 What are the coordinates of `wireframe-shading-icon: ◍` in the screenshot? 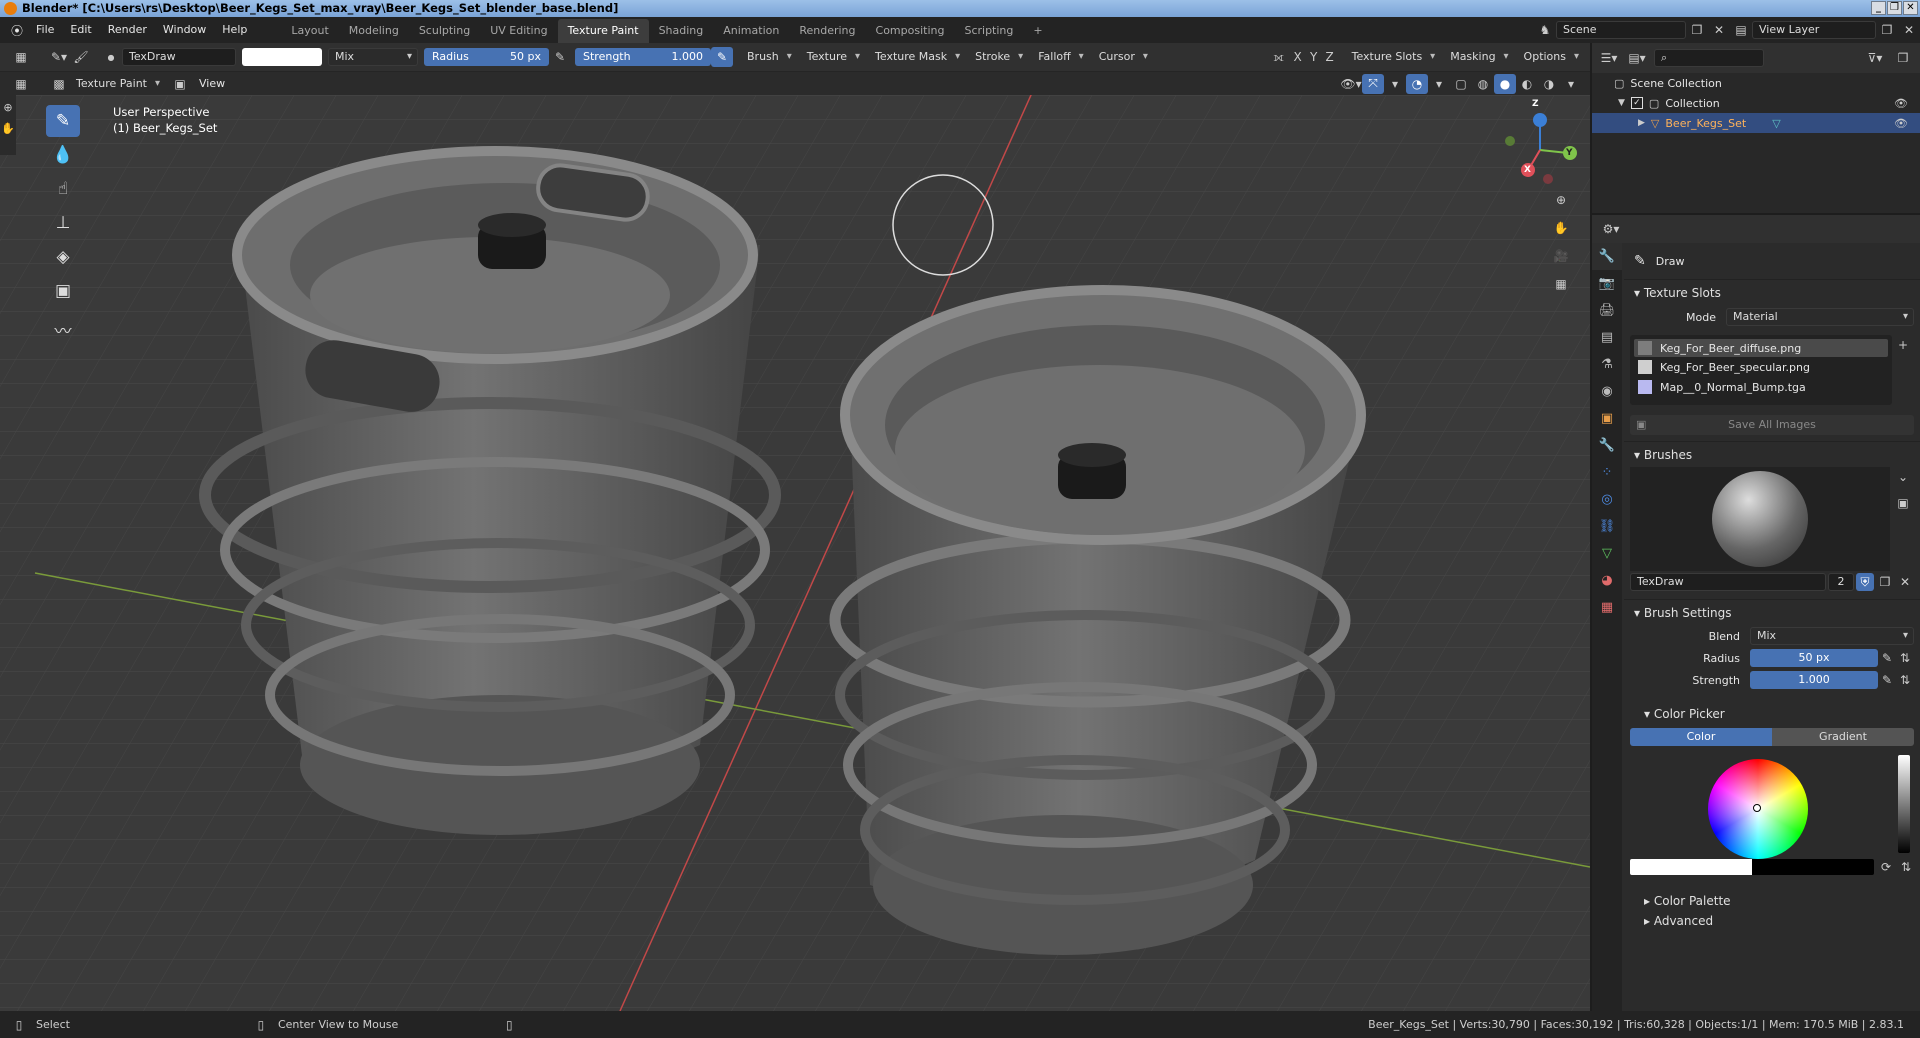 It's located at (1483, 84).